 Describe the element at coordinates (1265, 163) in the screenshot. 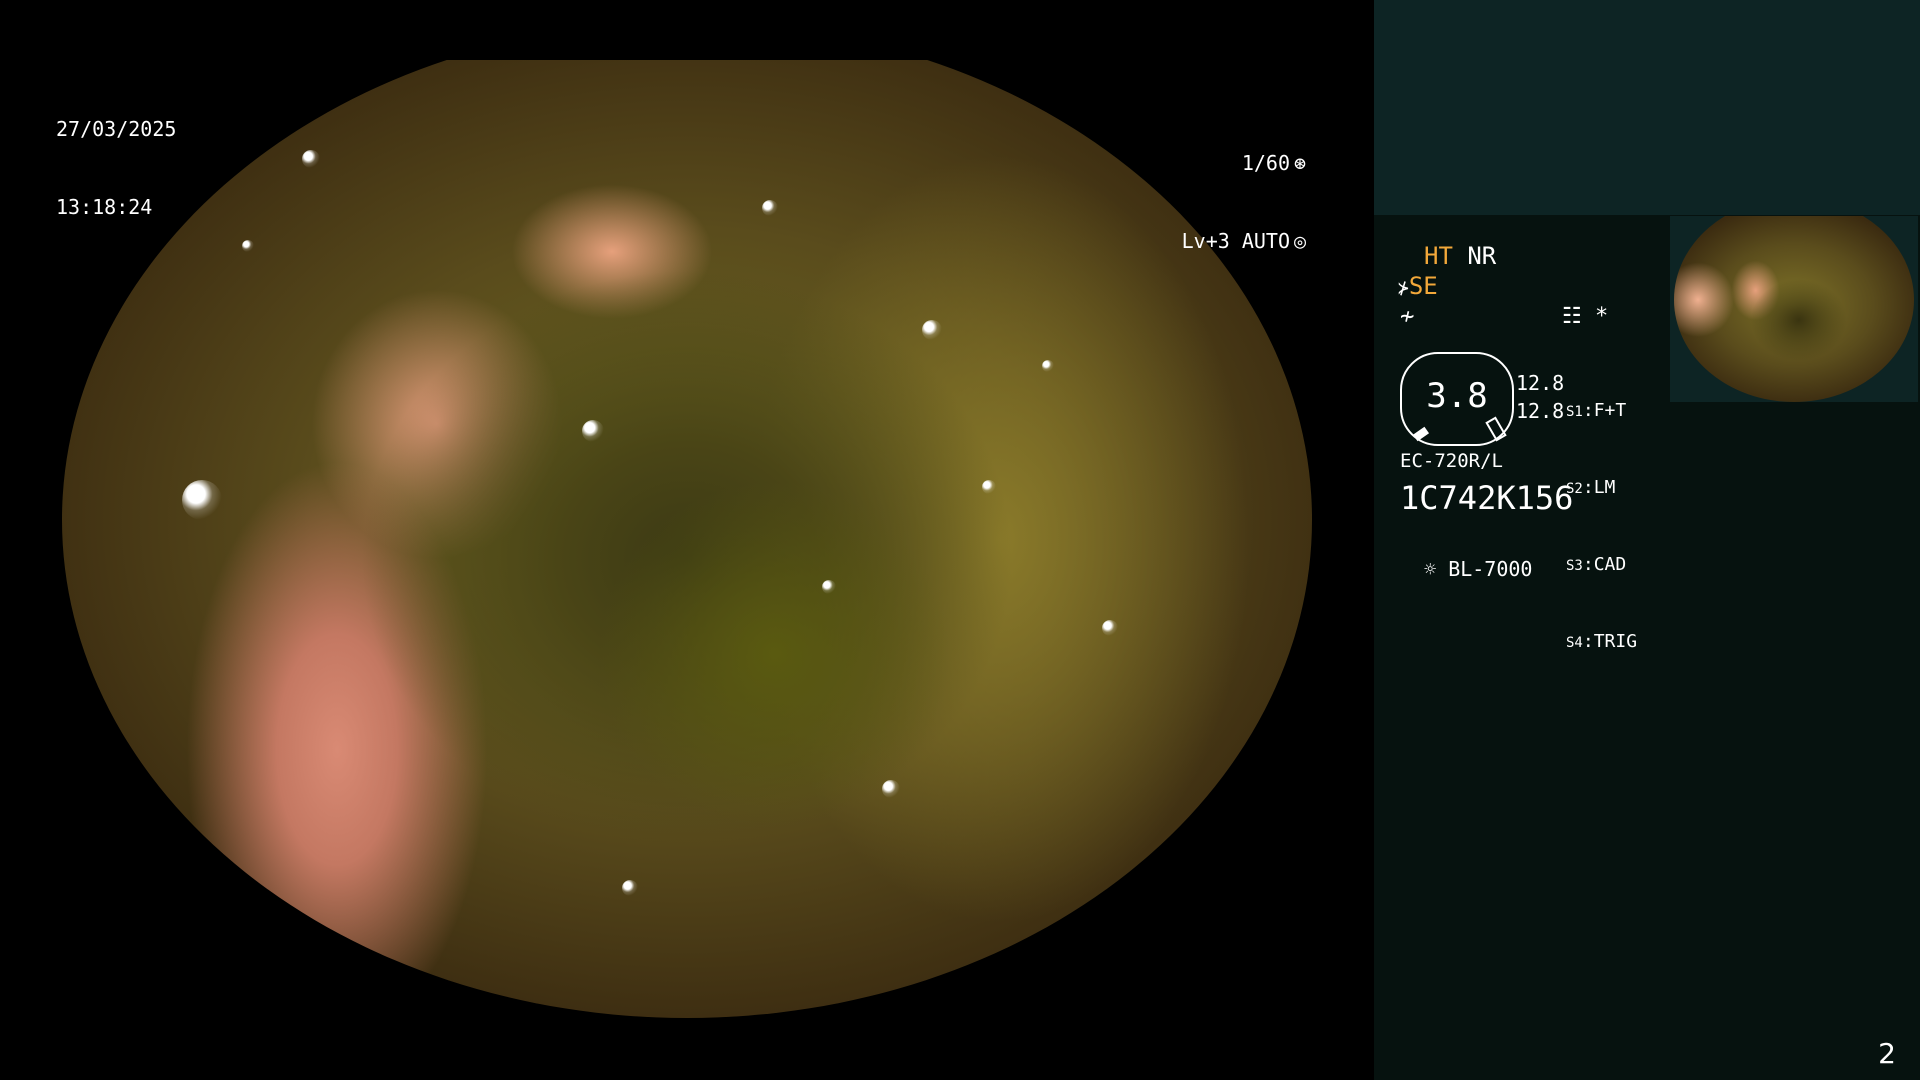

I see `shutter-label: 1/60` at that location.